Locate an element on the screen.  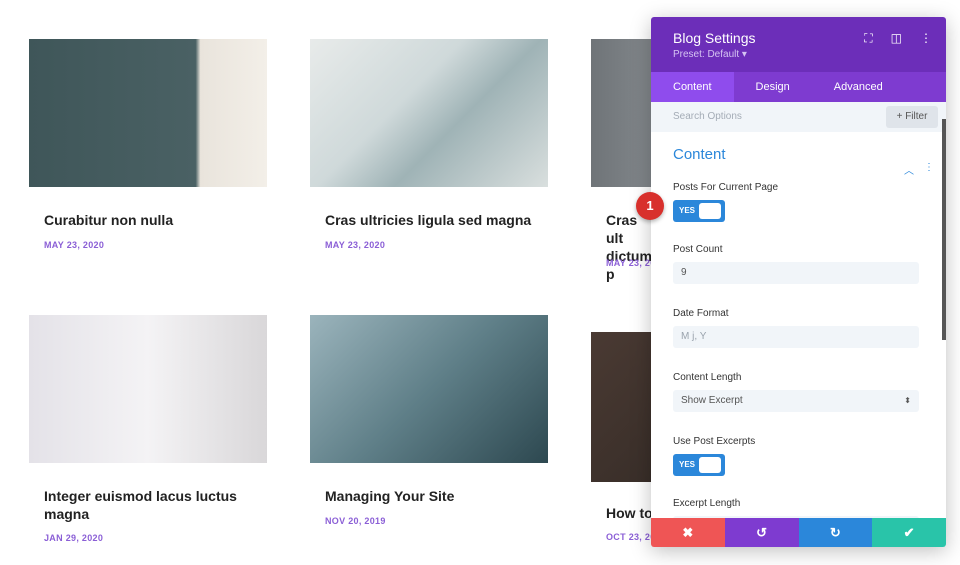
step-badge: 1 is located at coordinates (650, 206).